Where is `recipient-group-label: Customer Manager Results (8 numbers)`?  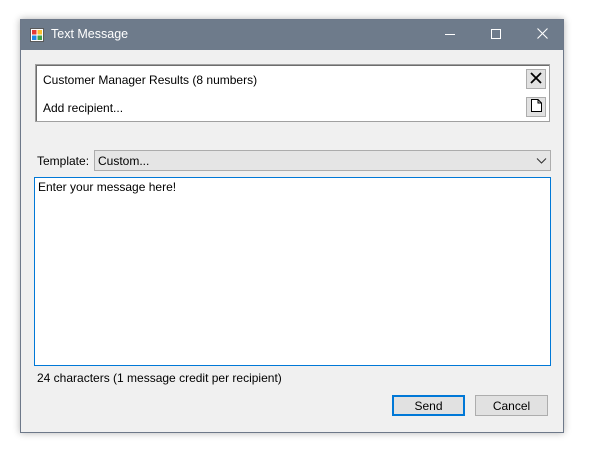 recipient-group-label: Customer Manager Results (8 numbers) is located at coordinates (150, 80).